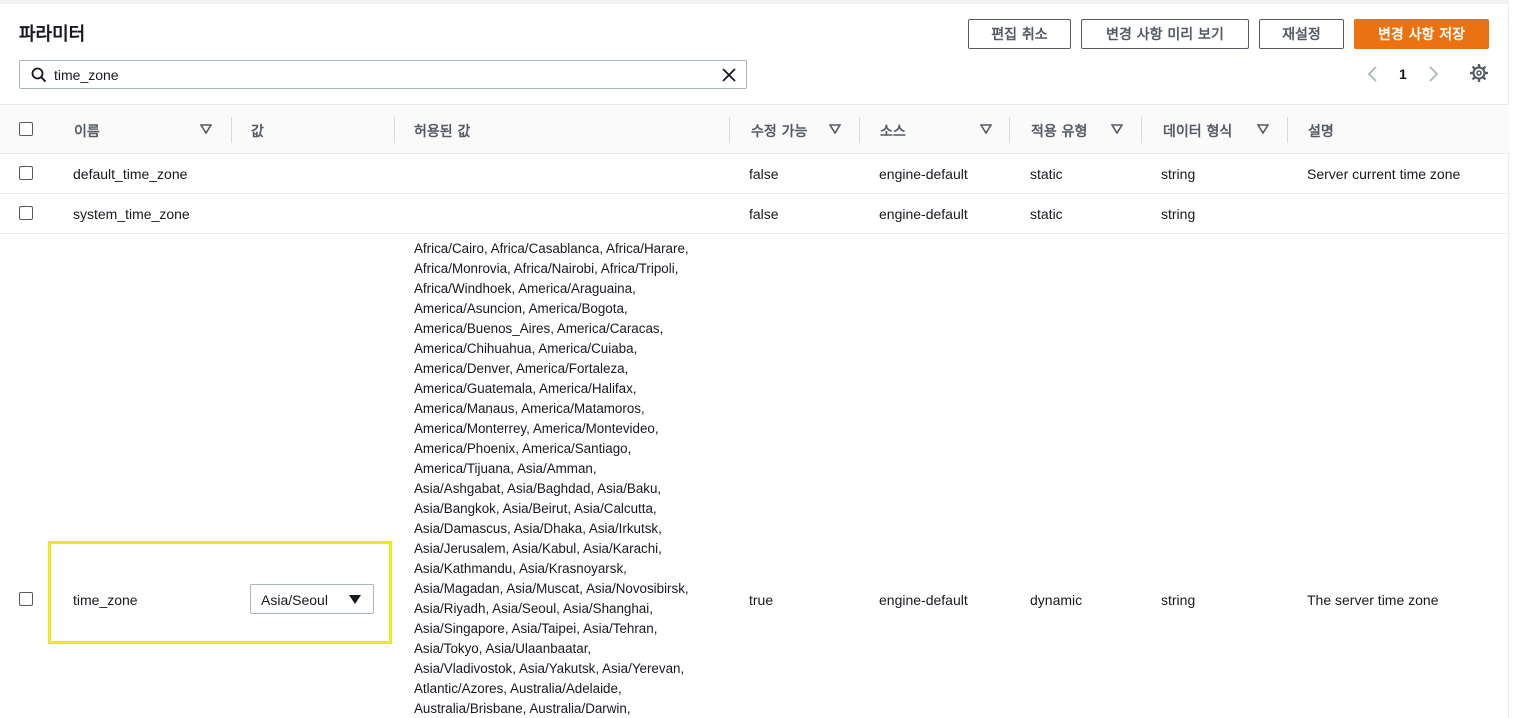  Describe the element at coordinates (505, 468) in the screenshot. I see `allowed-value-line: America/Tijuana, Asia/Amman,` at that location.